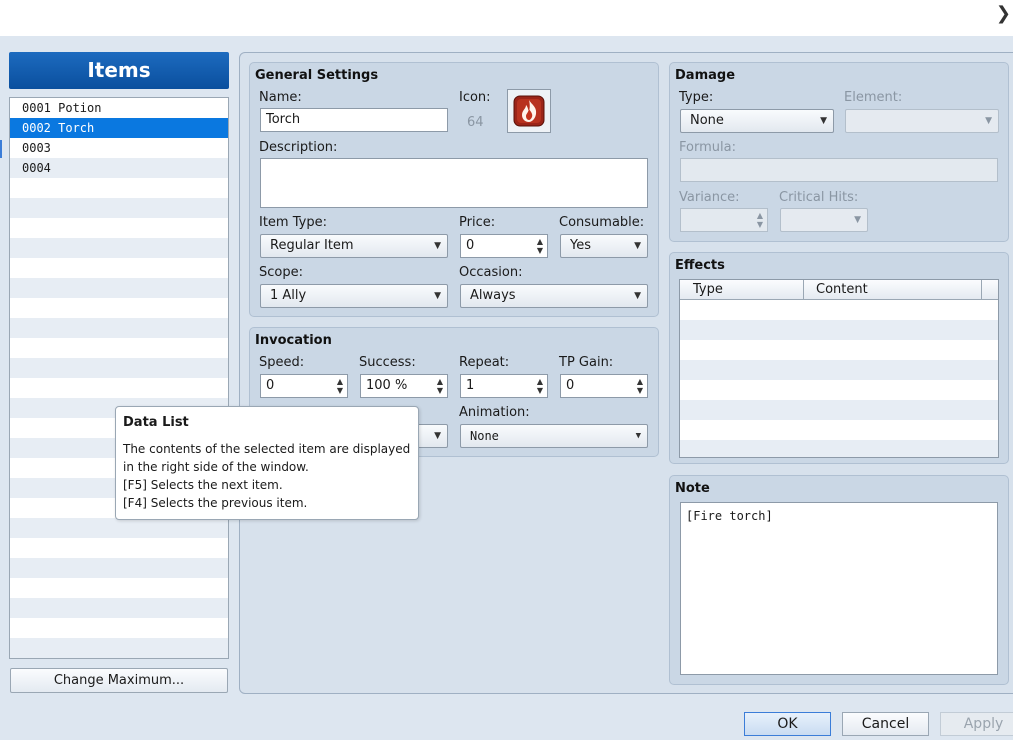  Describe the element at coordinates (282, 362) in the screenshot. I see `speed-label: Speed:` at that location.